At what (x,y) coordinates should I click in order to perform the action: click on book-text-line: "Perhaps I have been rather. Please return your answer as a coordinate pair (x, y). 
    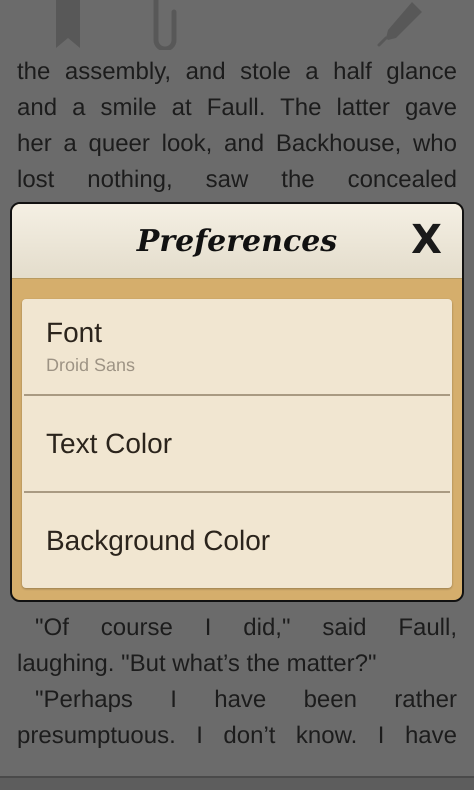
    Looking at the image, I should click on (245, 700).